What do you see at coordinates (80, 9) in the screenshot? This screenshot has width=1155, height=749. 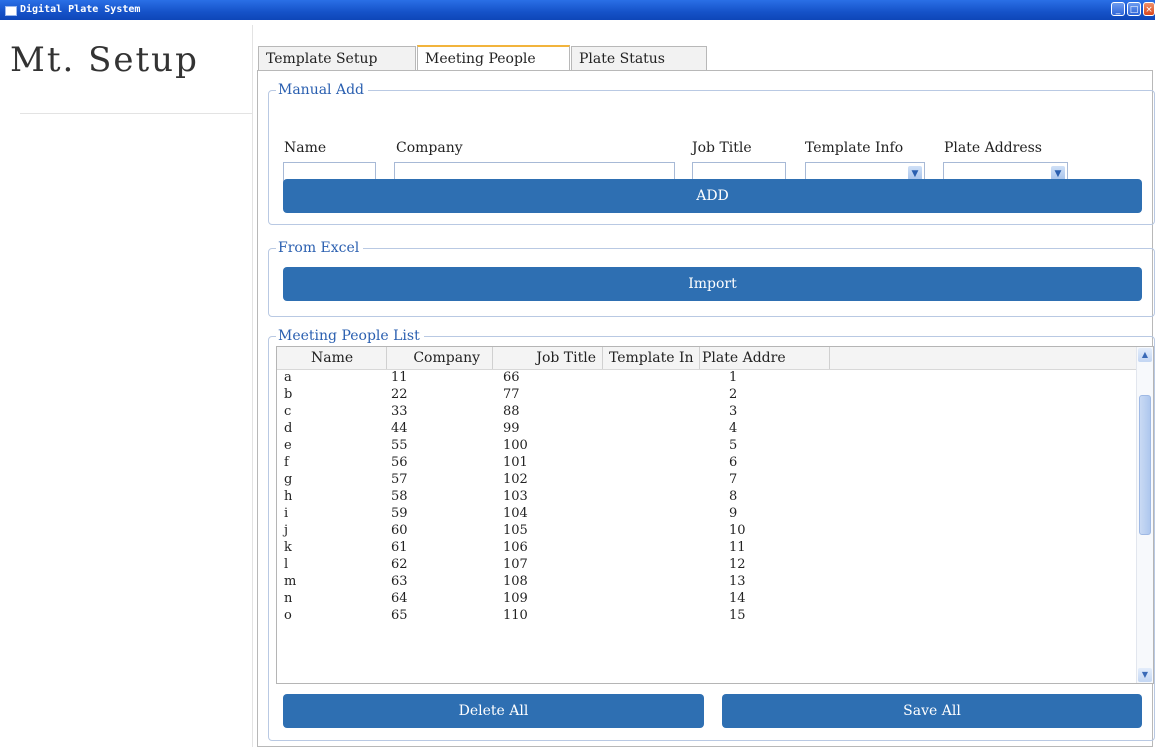 I see `window-title: Digital Plate System` at bounding box center [80, 9].